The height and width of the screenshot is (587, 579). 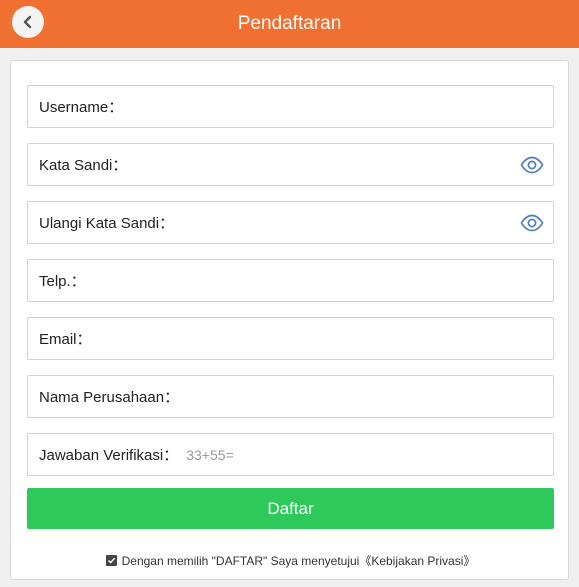 I want to click on company-name-input, so click(x=366, y=396).